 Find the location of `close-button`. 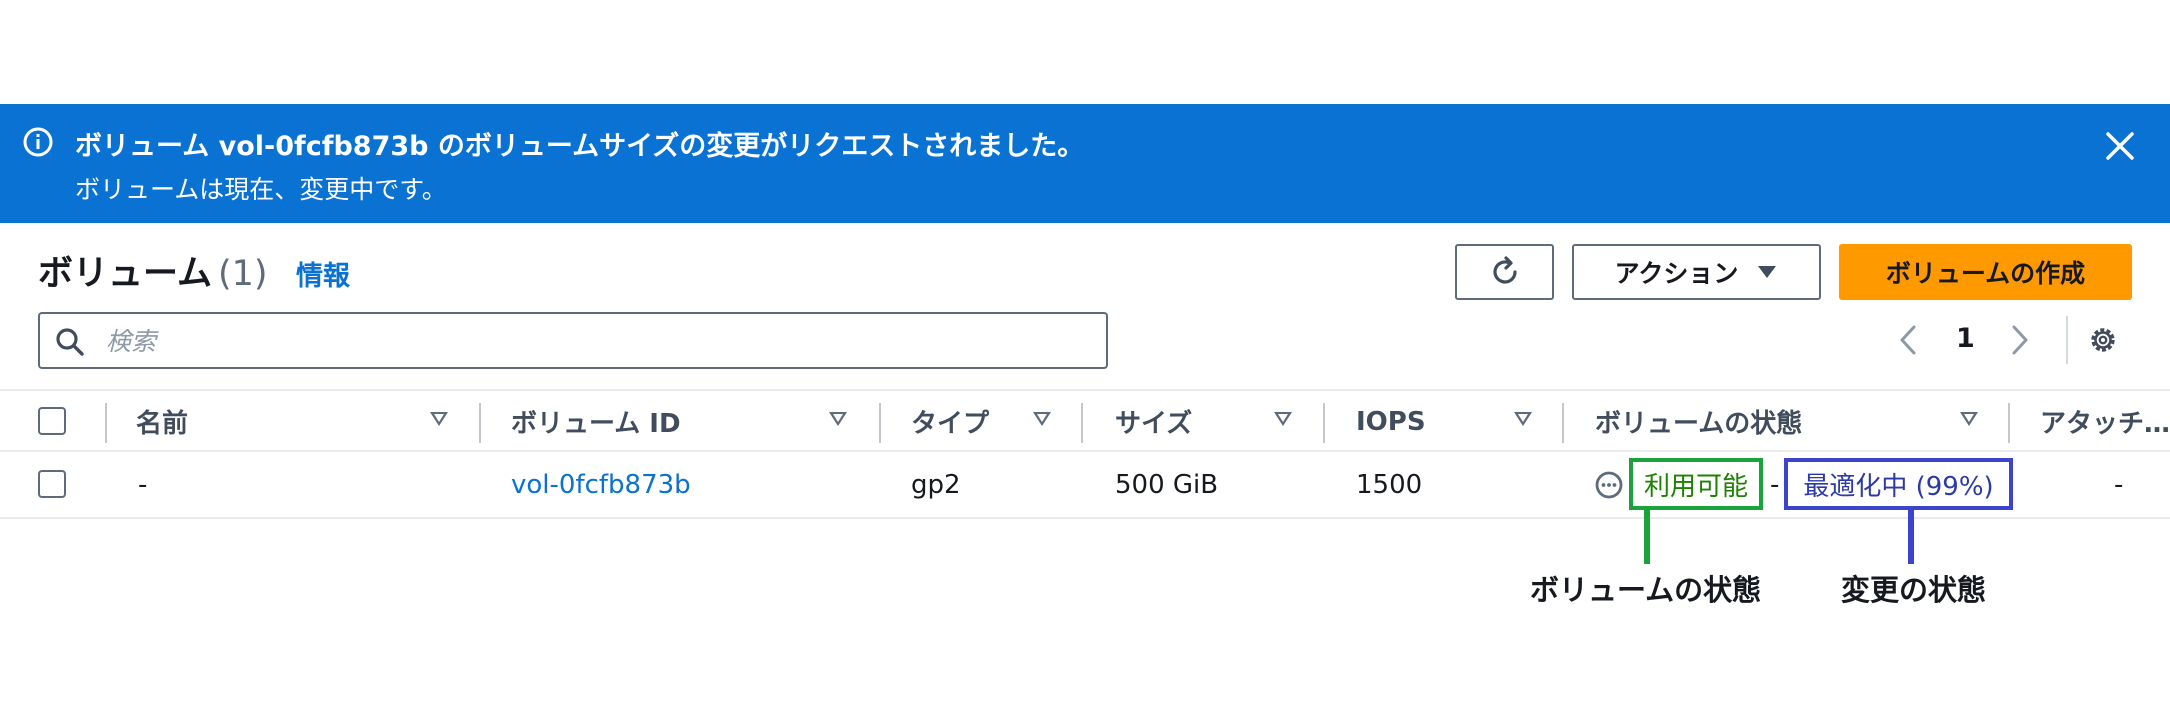

close-button is located at coordinates (2120, 146).